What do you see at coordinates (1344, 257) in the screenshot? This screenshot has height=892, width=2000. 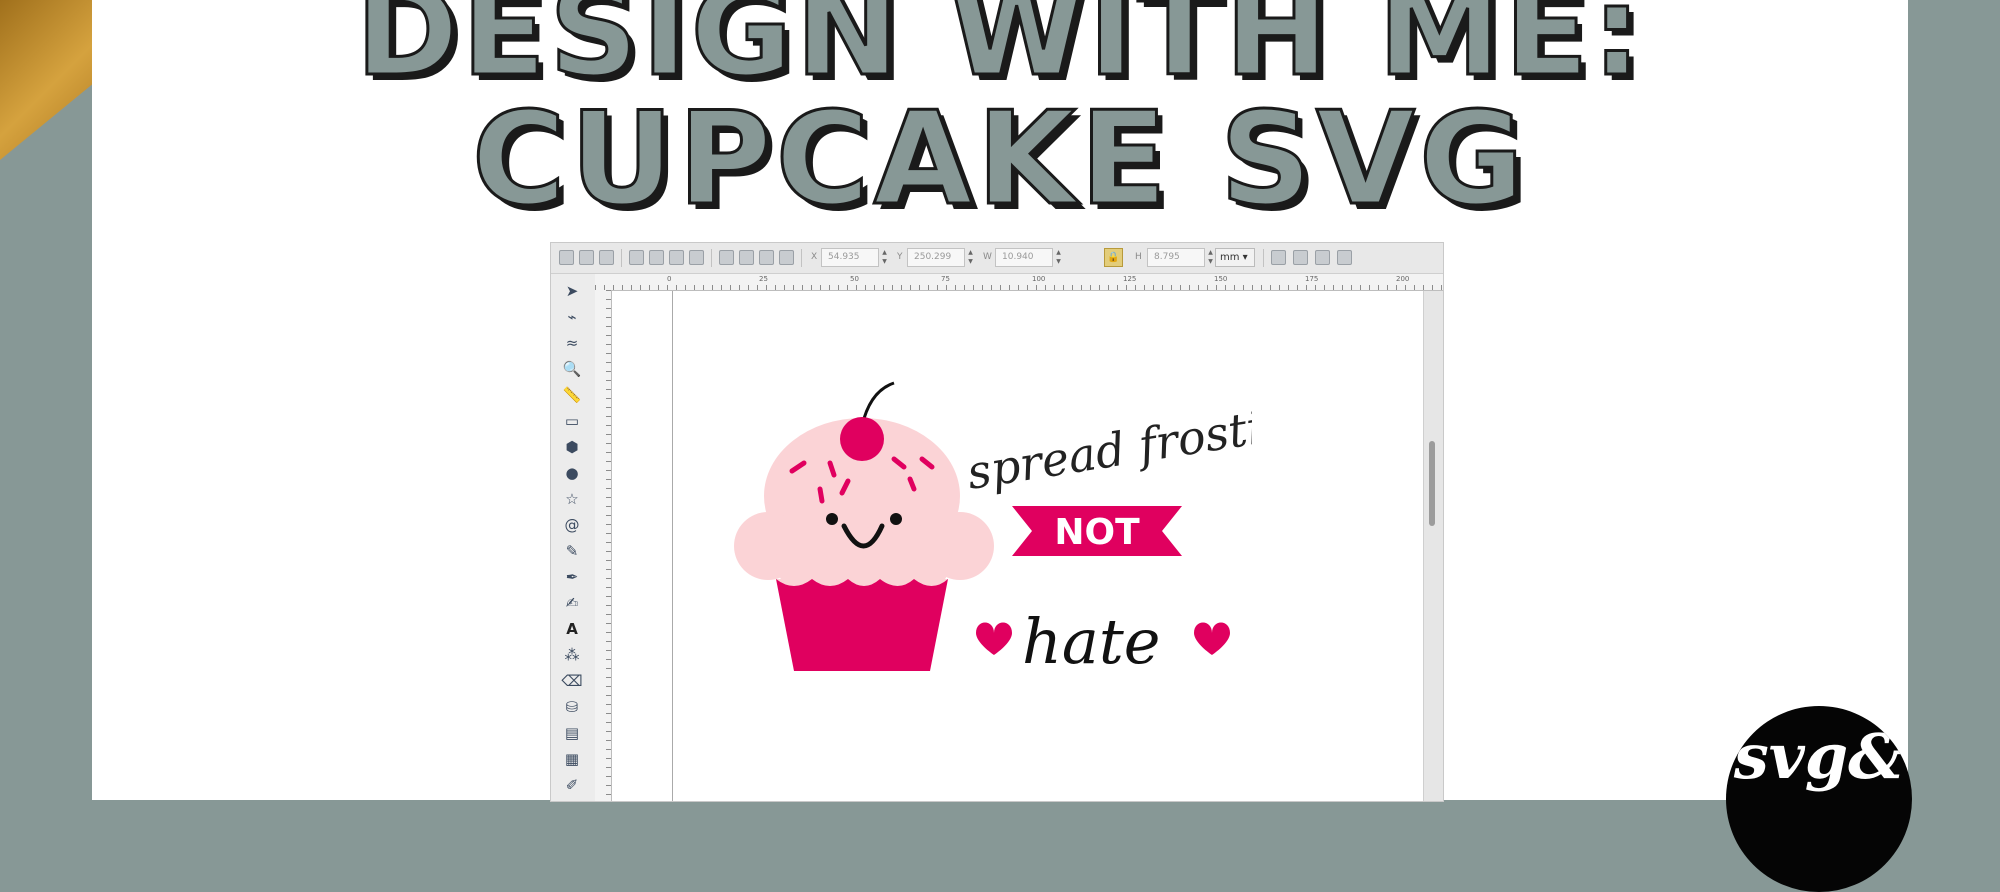 I see `transform-patterns-icon` at bounding box center [1344, 257].